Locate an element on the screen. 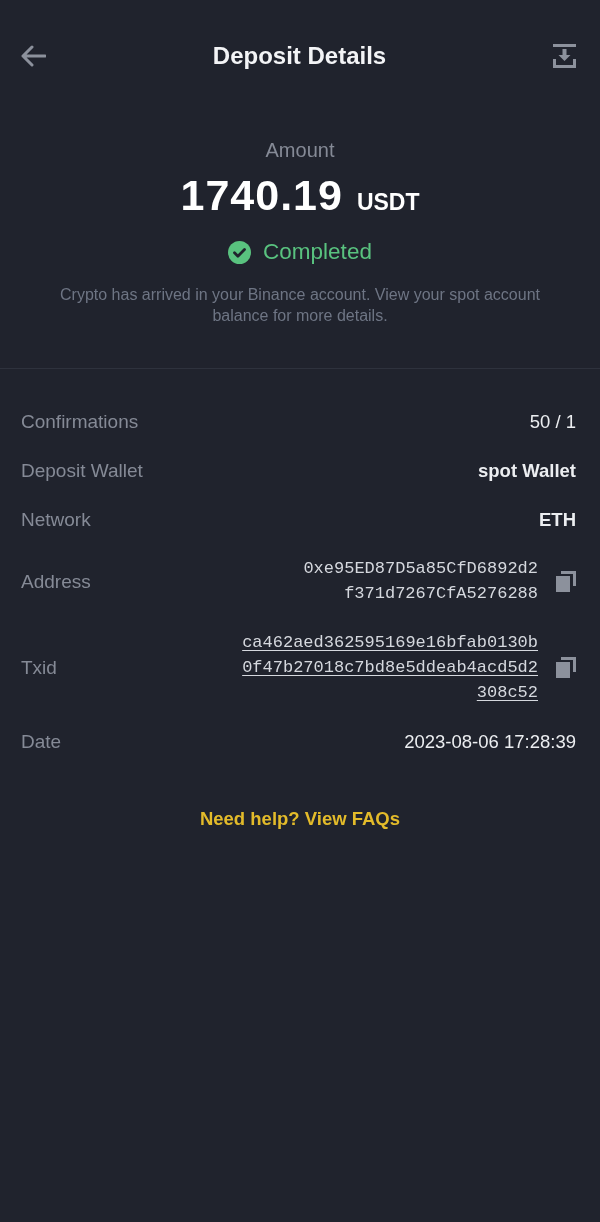 The height and width of the screenshot is (1222, 600). detail-label: Date is located at coordinates (41, 742).